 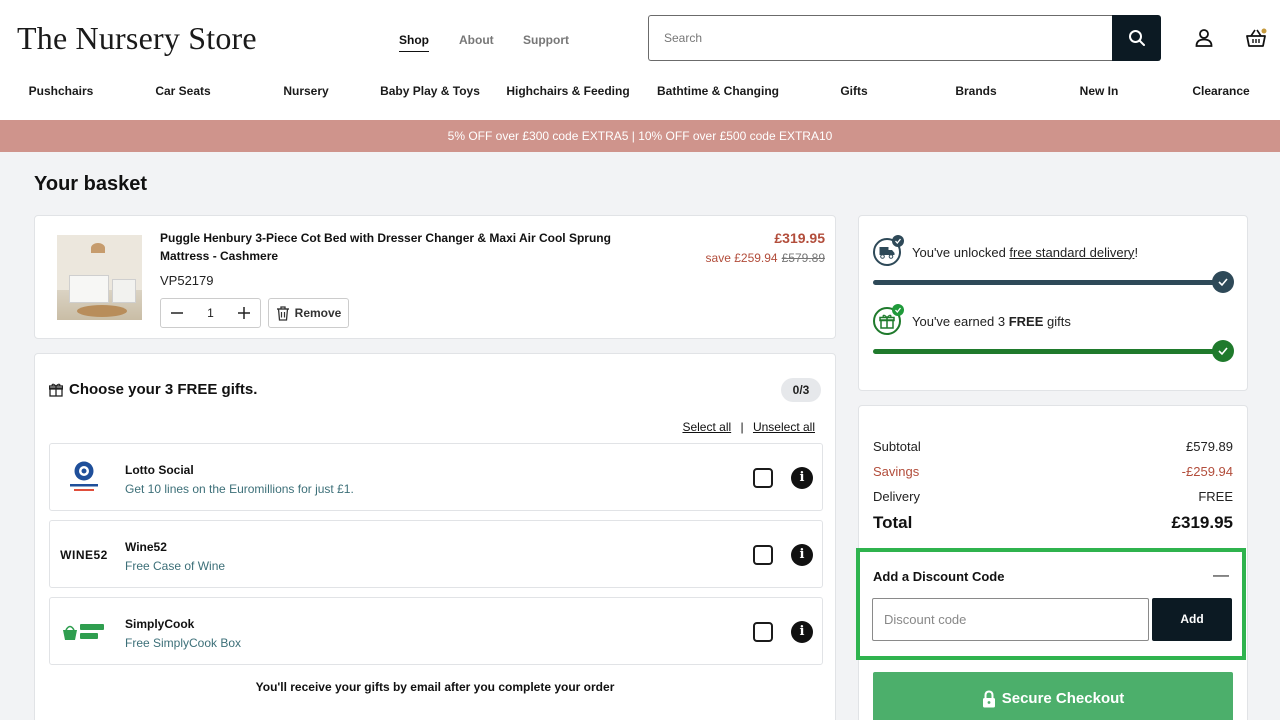 I want to click on product-sku: VP52179, so click(x=187, y=280).